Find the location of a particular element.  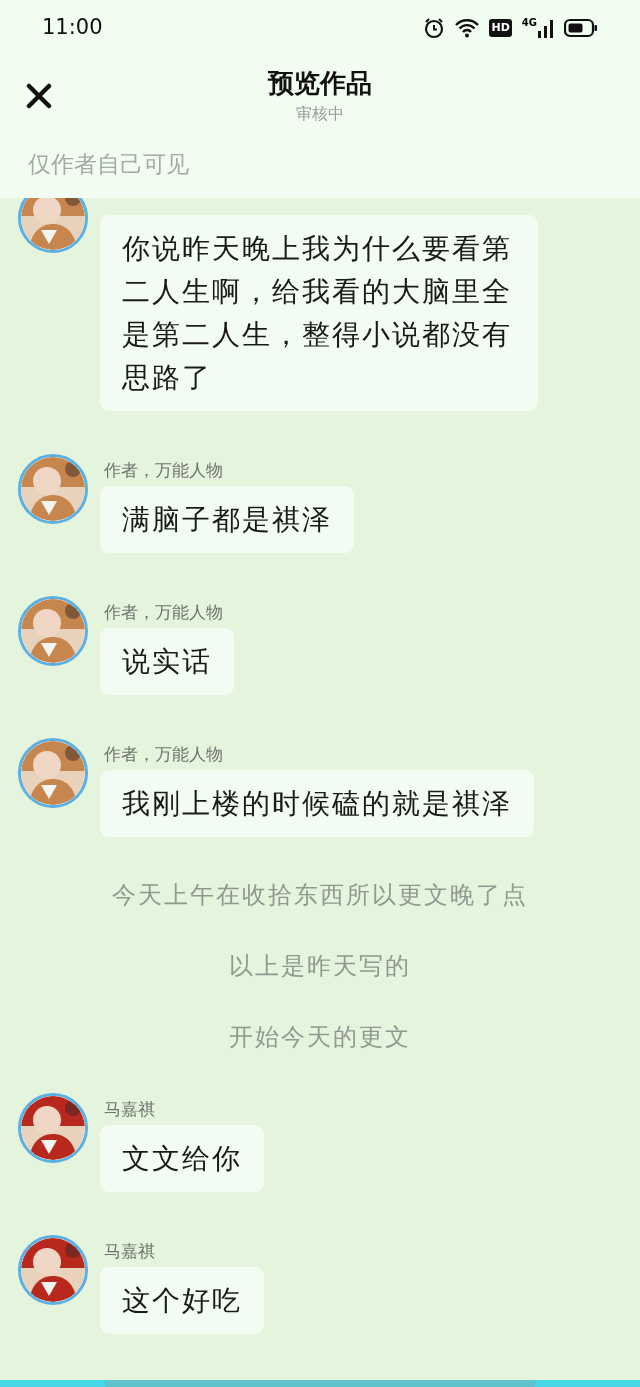

close-icon is located at coordinates (39, 96).